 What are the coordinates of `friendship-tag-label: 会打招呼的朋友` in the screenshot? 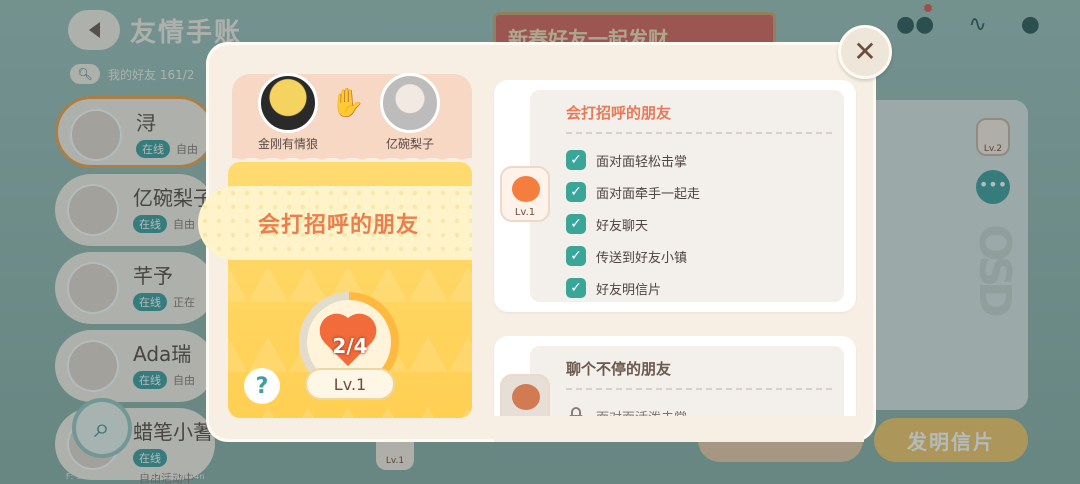 It's located at (339, 225).